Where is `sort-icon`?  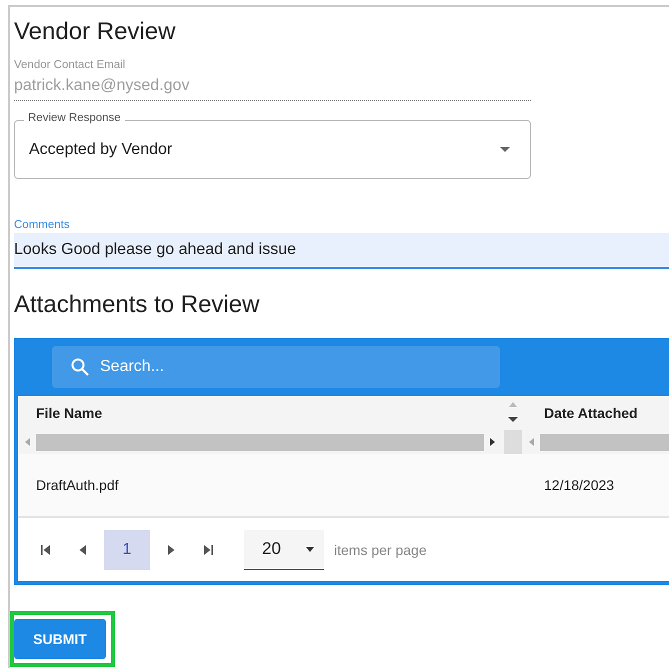
sort-icon is located at coordinates (513, 413).